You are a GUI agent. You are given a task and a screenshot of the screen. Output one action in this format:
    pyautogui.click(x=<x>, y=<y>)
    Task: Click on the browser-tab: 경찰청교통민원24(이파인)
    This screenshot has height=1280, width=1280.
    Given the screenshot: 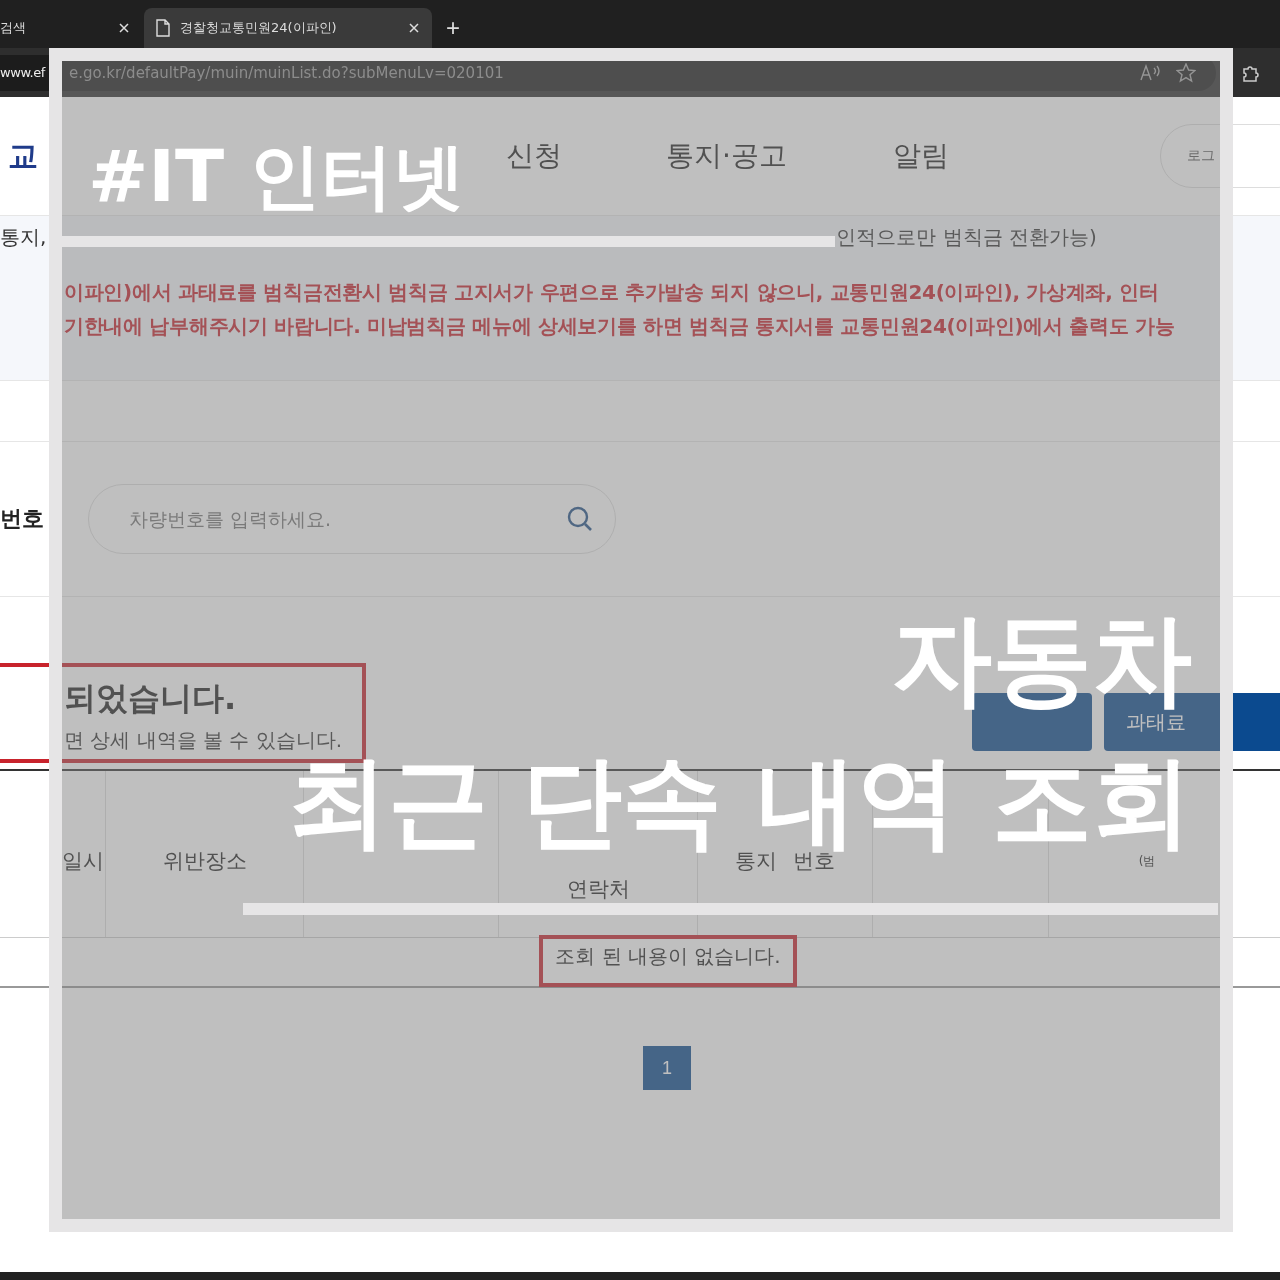 What is the action you would take?
    pyautogui.click(x=288, y=28)
    